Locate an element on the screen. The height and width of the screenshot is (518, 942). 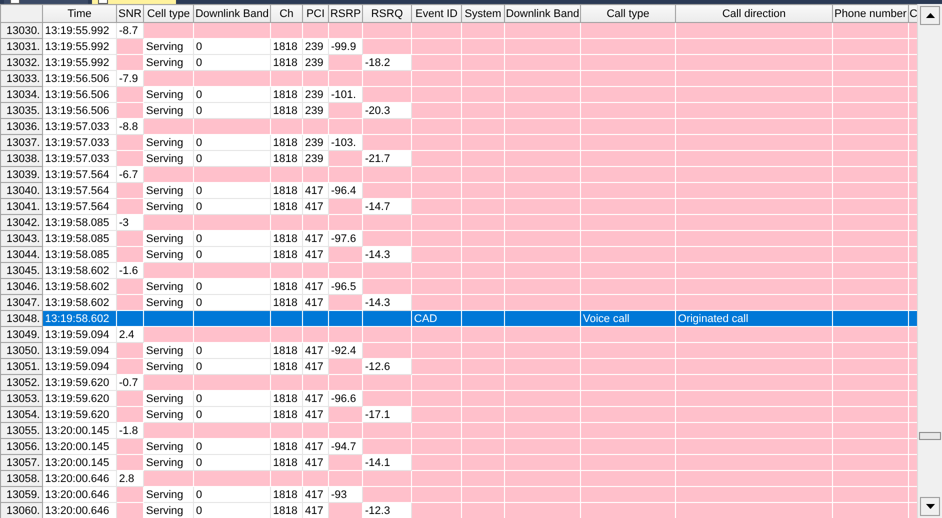
scroll-up-icon is located at coordinates (930, 15).